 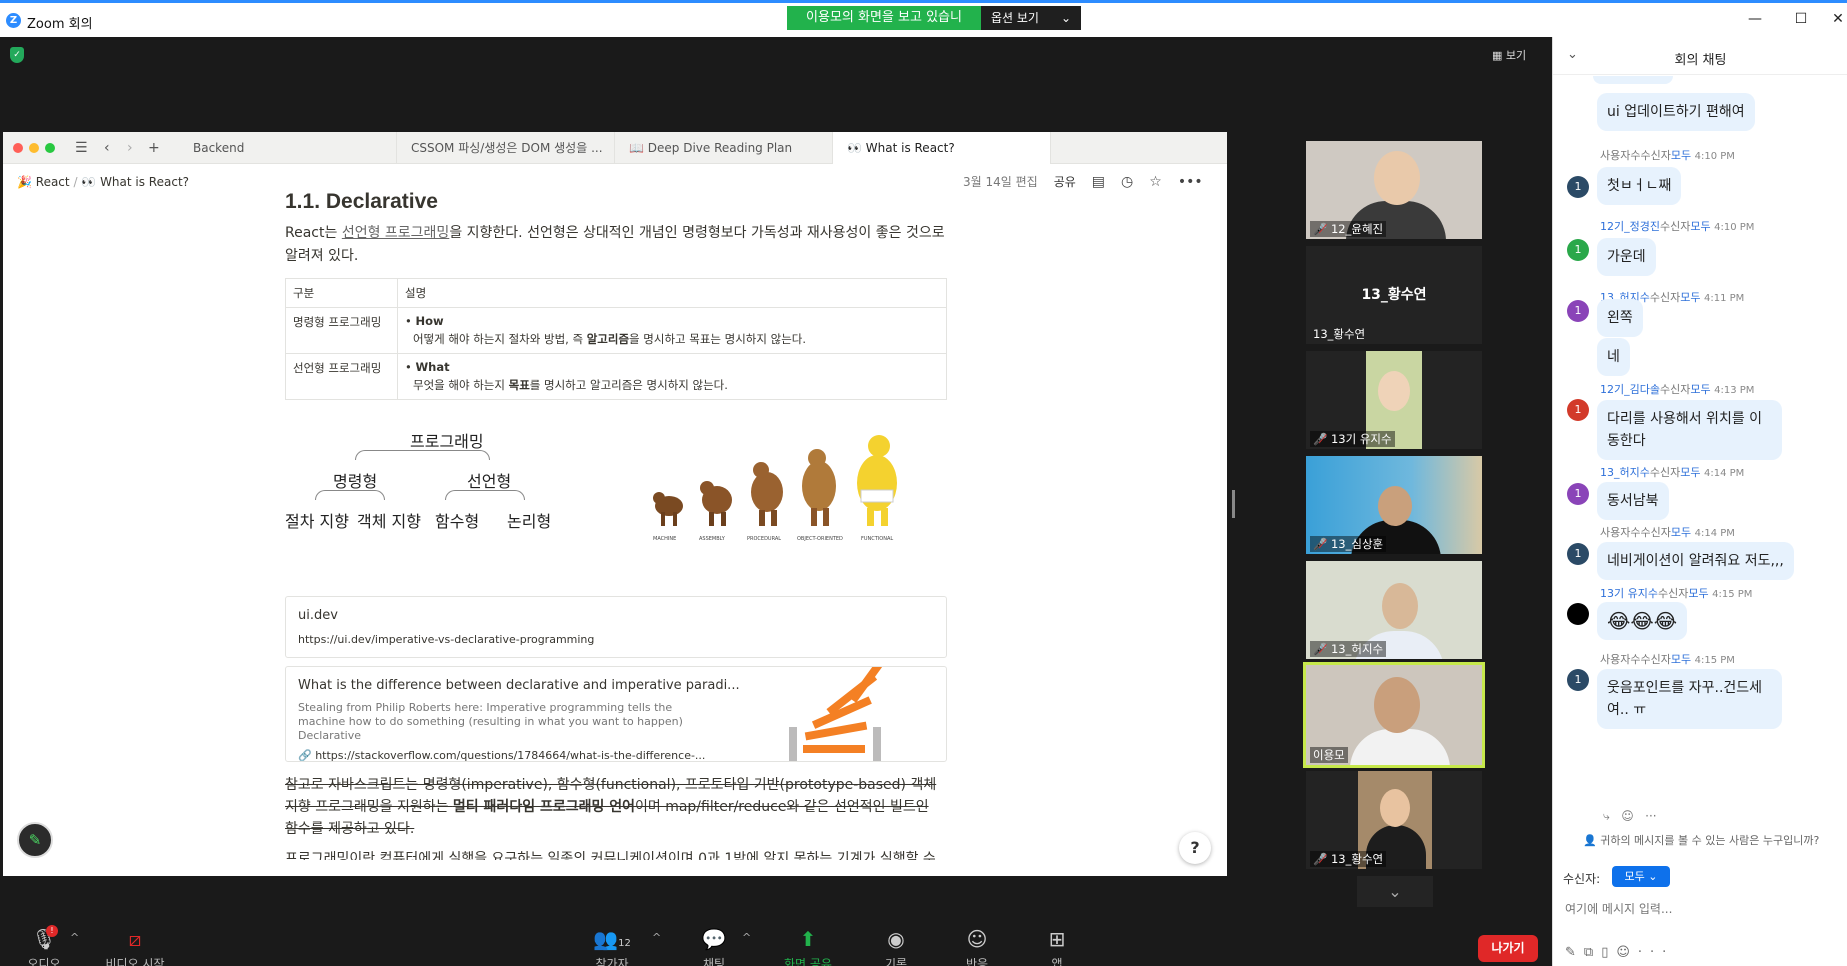 What do you see at coordinates (808, 961) in the screenshot?
I see `share-label: 화면 공유` at bounding box center [808, 961].